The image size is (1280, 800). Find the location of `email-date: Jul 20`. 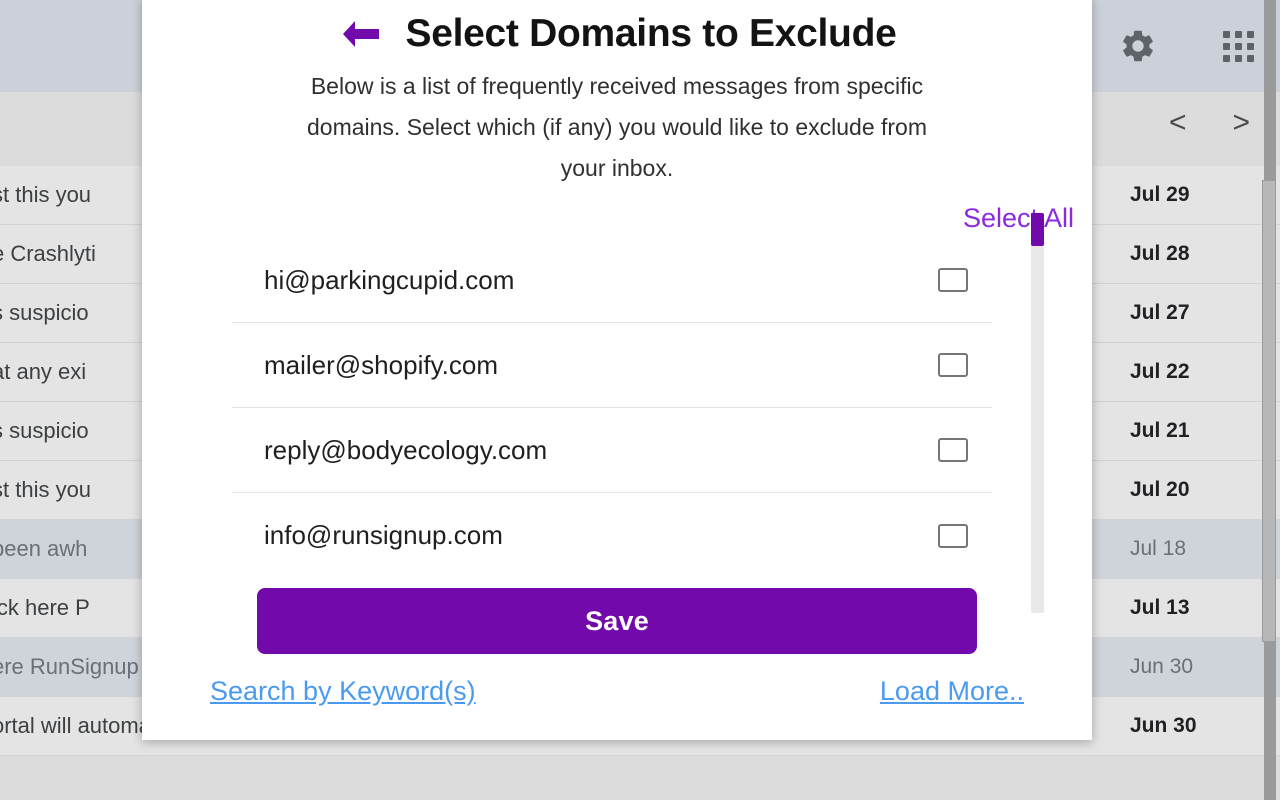

email-date: Jul 20 is located at coordinates (1160, 489).